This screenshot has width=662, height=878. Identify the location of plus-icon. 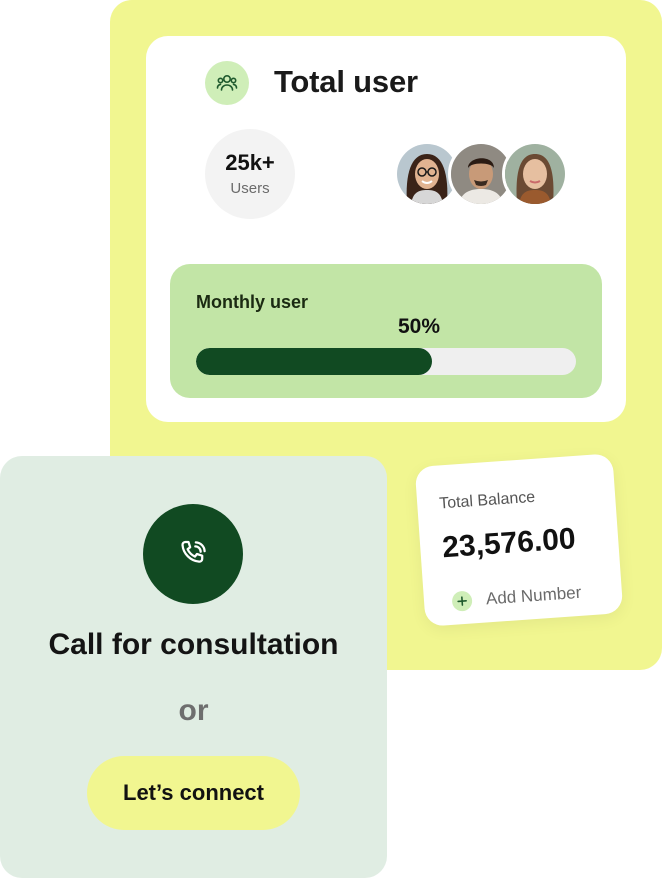
(462, 601).